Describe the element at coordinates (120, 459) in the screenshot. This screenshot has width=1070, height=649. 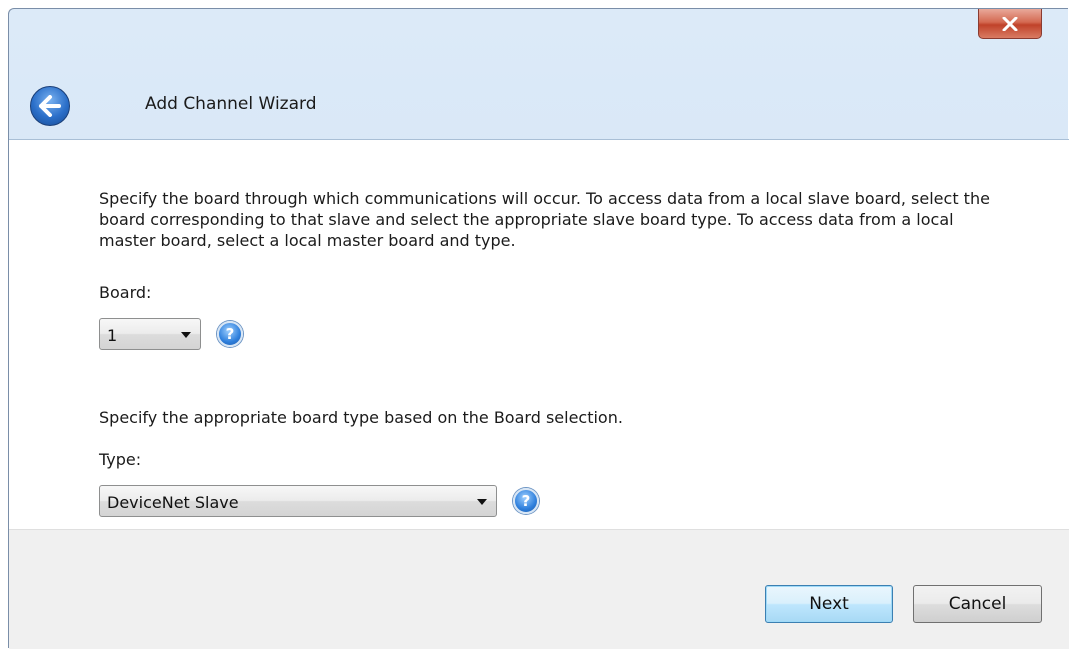
I see `type-label: Type:` at that location.